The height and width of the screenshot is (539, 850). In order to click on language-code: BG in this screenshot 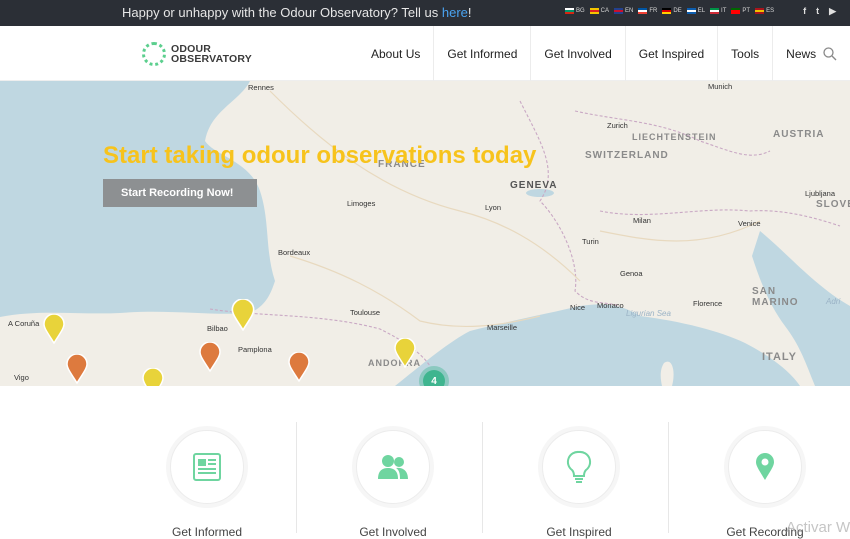, I will do `click(580, 11)`.